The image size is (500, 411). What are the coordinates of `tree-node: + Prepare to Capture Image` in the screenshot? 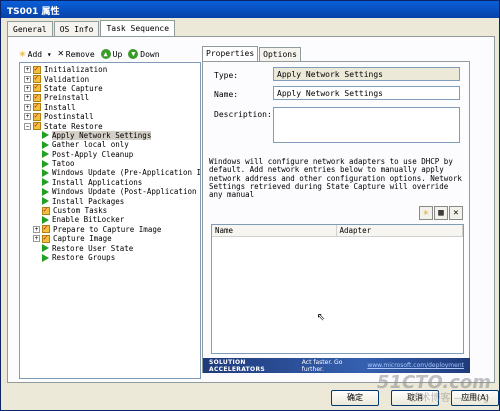 It's located at (112, 228).